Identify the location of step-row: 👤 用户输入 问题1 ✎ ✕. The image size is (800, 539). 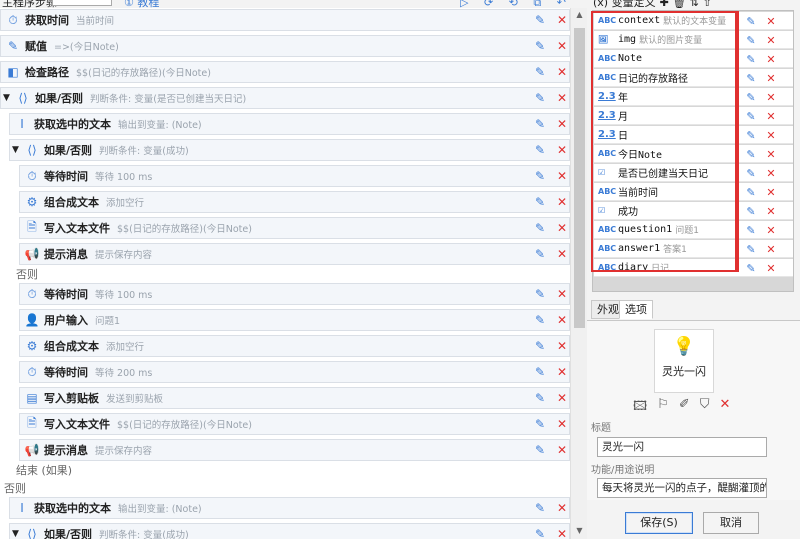
(294, 320).